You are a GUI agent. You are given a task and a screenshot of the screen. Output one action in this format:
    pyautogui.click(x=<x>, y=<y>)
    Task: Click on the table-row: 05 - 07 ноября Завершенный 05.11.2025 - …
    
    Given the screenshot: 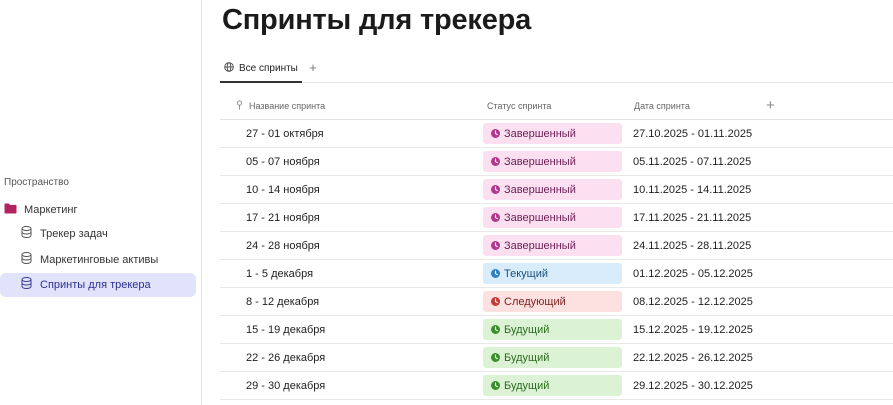 What is the action you would take?
    pyautogui.click(x=556, y=162)
    